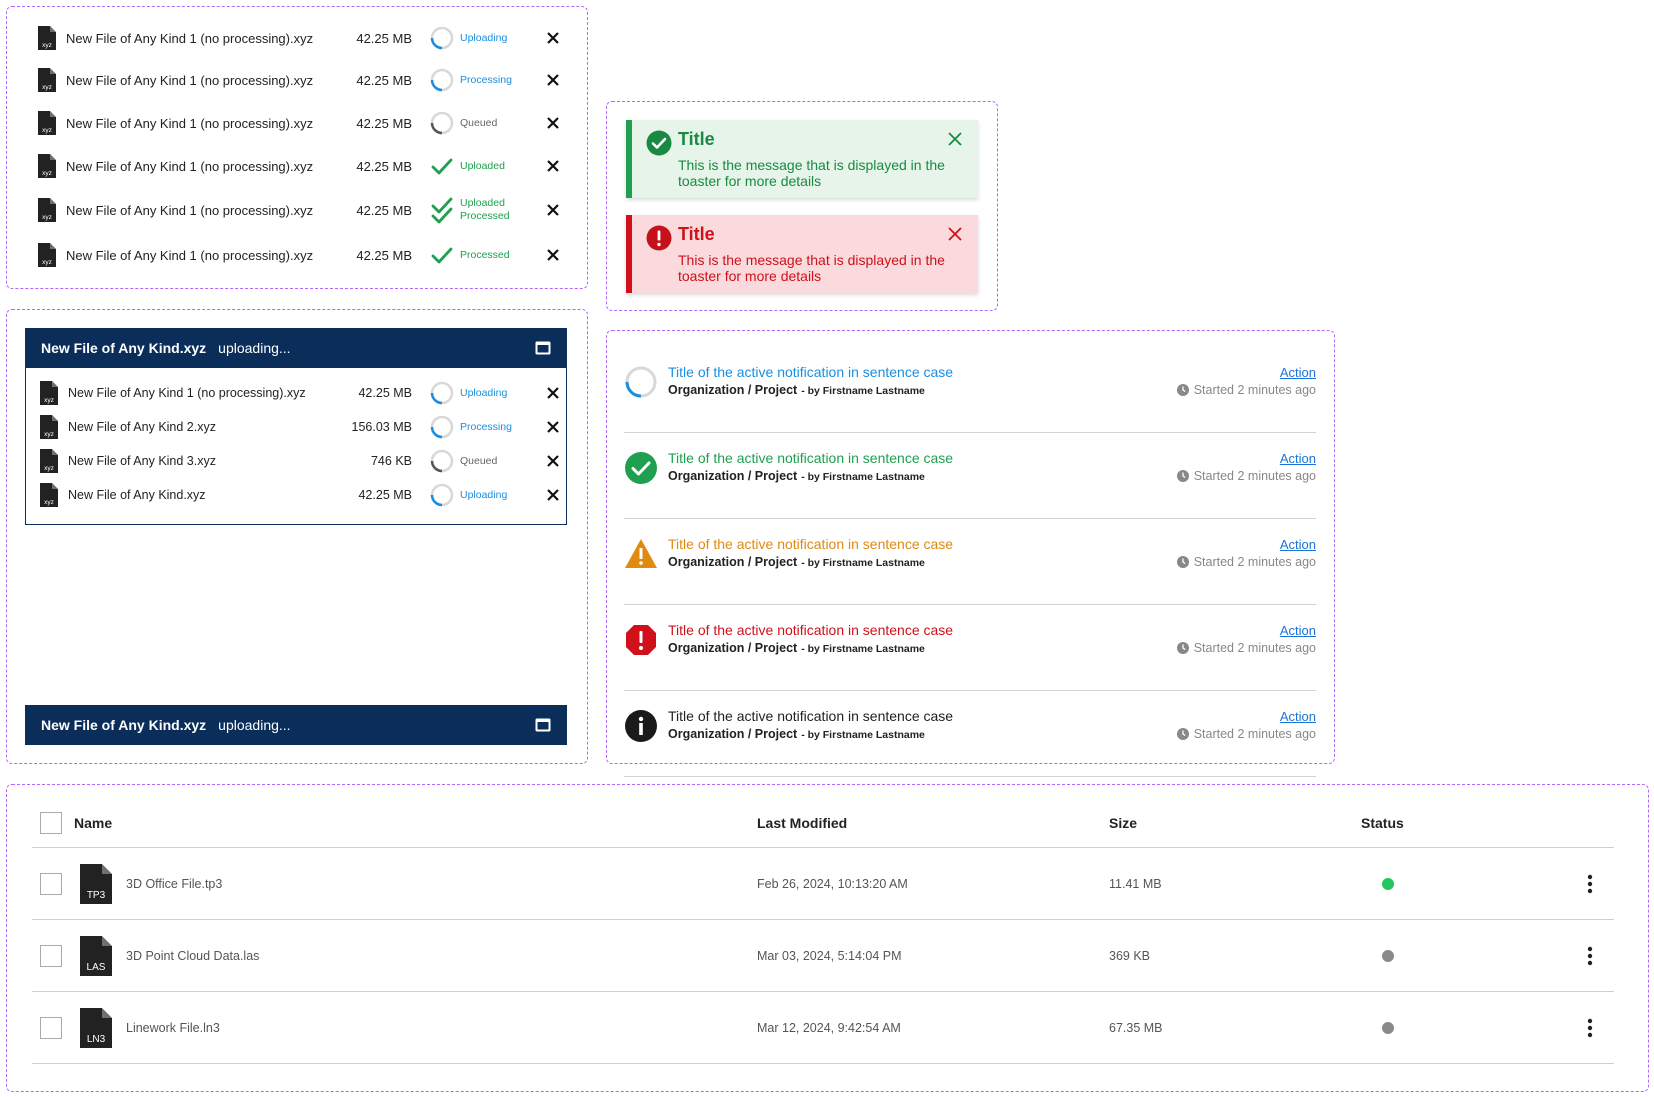 This screenshot has height=1097, width=1654. What do you see at coordinates (1130, 956) in the screenshot?
I see `file-size: 369 KB` at bounding box center [1130, 956].